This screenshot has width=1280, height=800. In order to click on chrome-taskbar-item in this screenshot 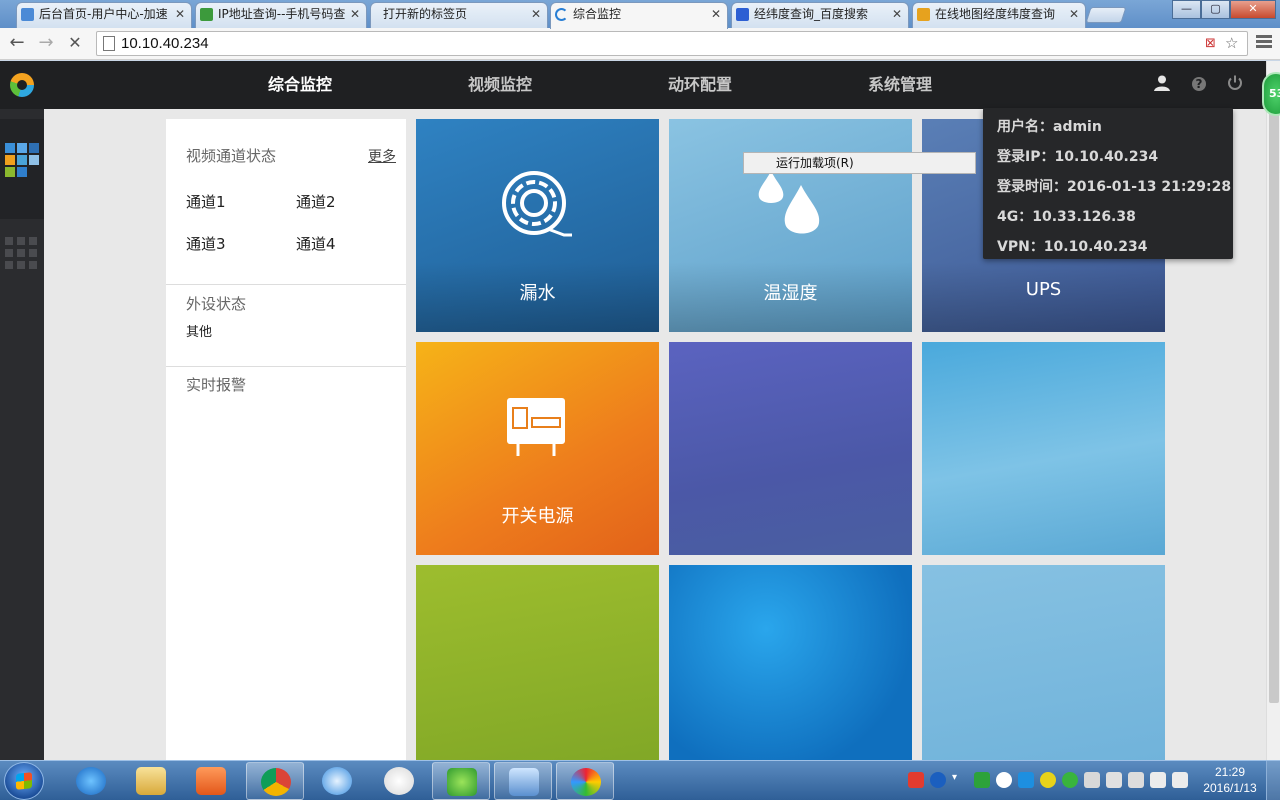, I will do `click(275, 781)`.